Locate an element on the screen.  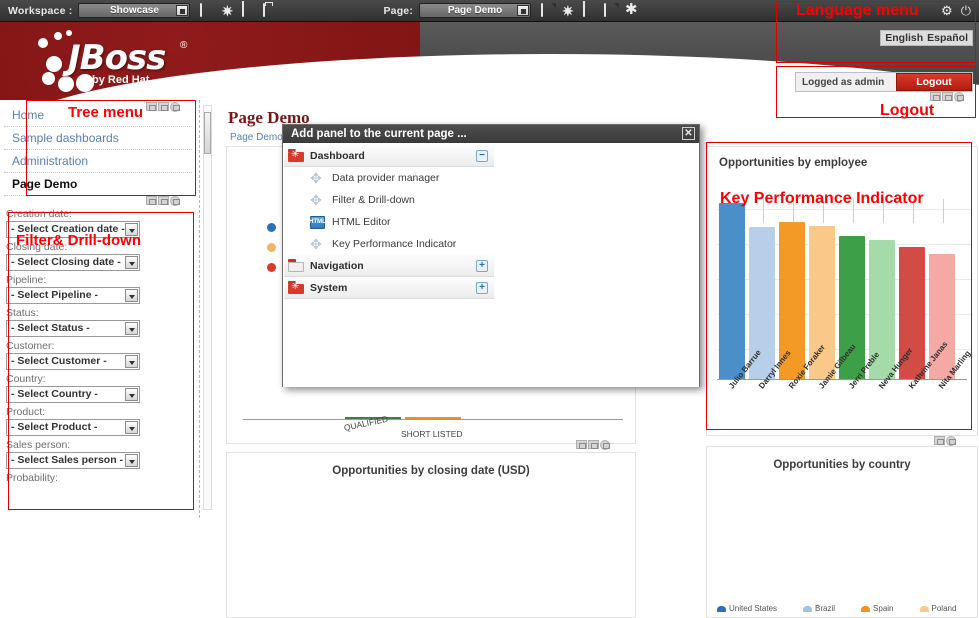
filter-select-value: - Select Pipeline - is located at coordinates (54, 295).